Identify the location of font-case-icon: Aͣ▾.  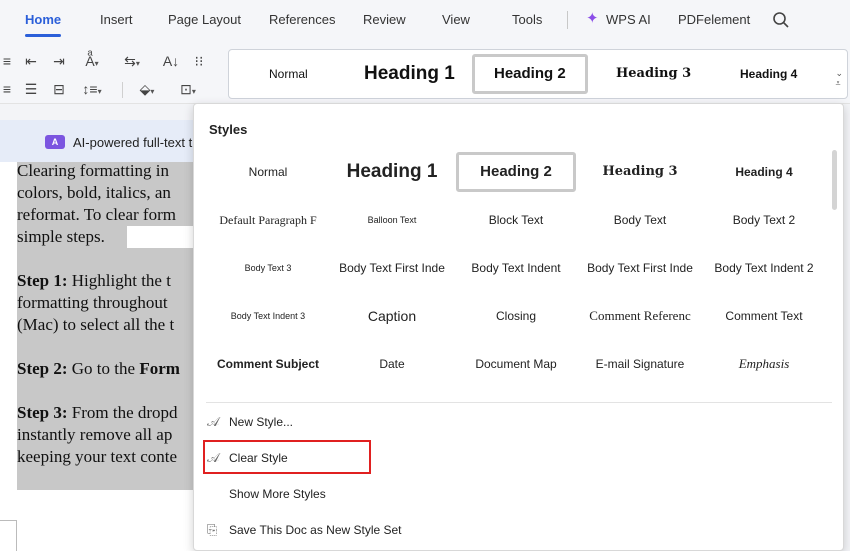
(92, 61).